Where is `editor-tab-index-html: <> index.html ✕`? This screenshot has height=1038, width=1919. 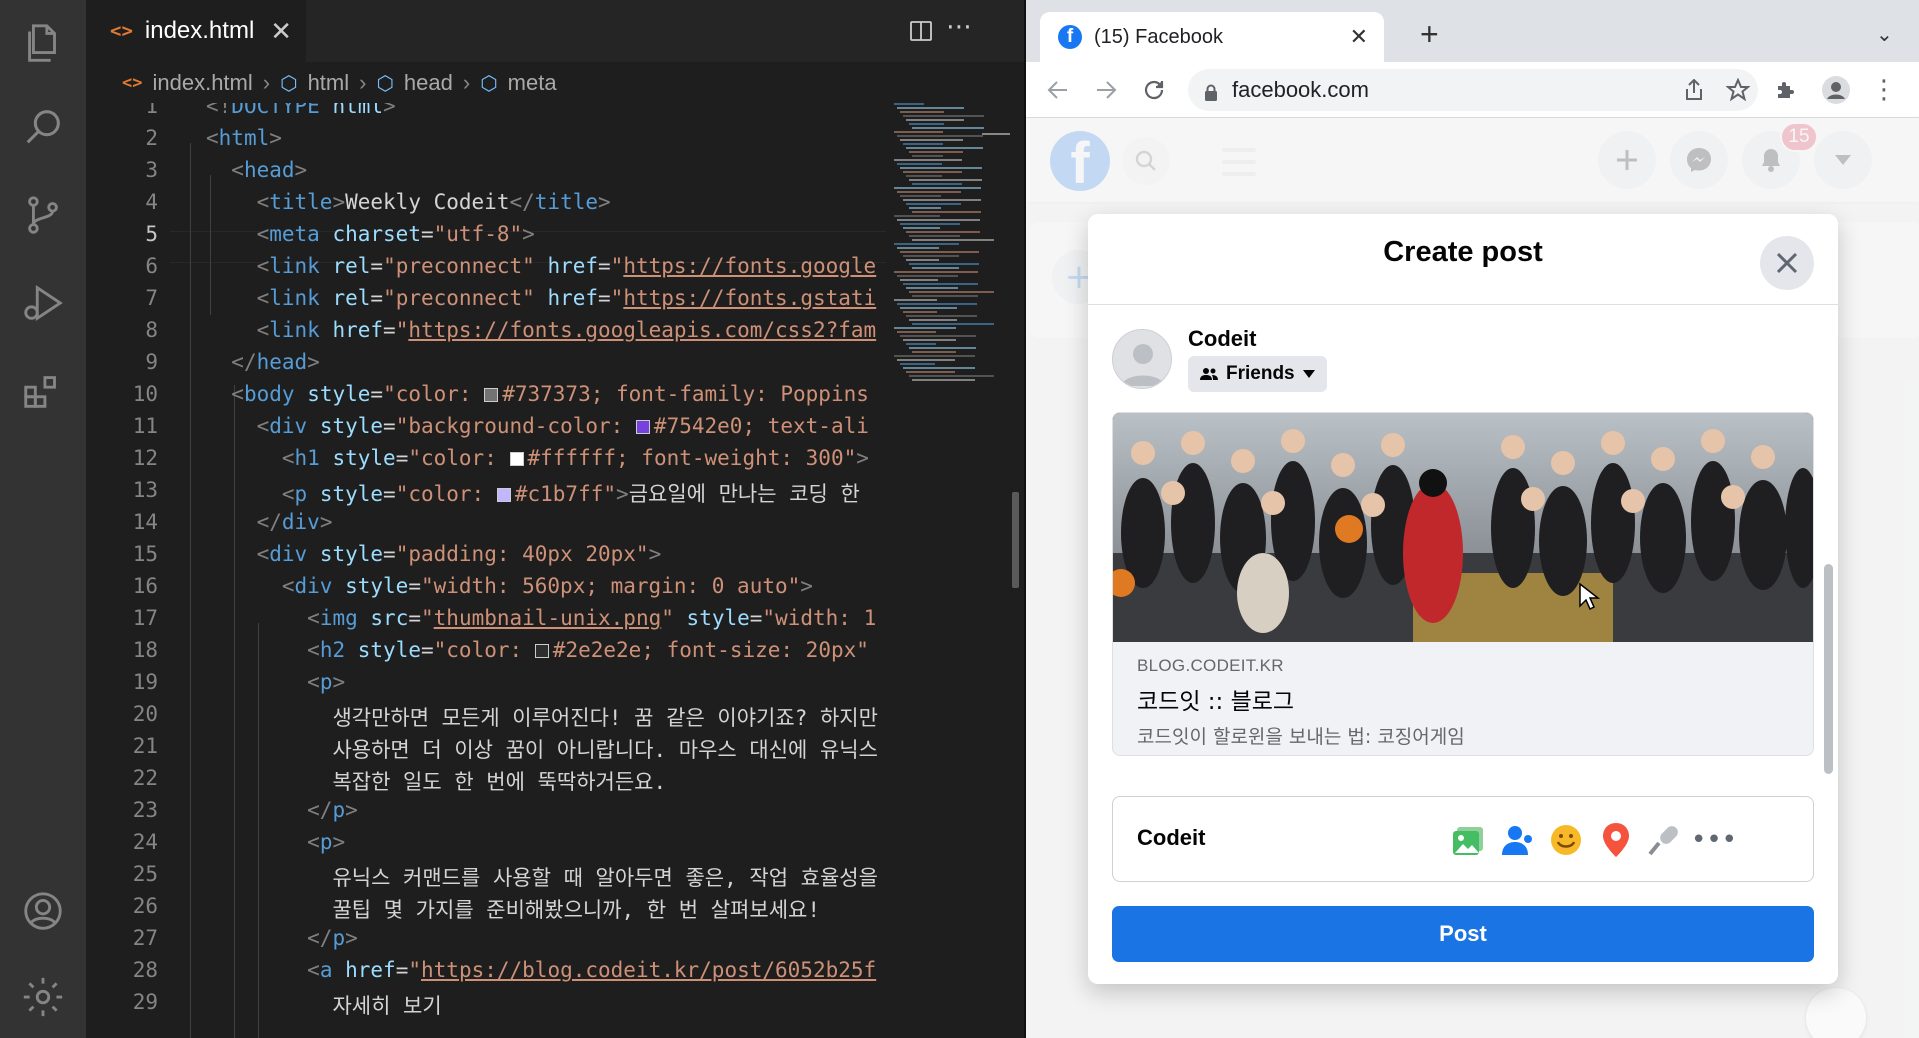 editor-tab-index-html: <> index.html ✕ is located at coordinates (196, 31).